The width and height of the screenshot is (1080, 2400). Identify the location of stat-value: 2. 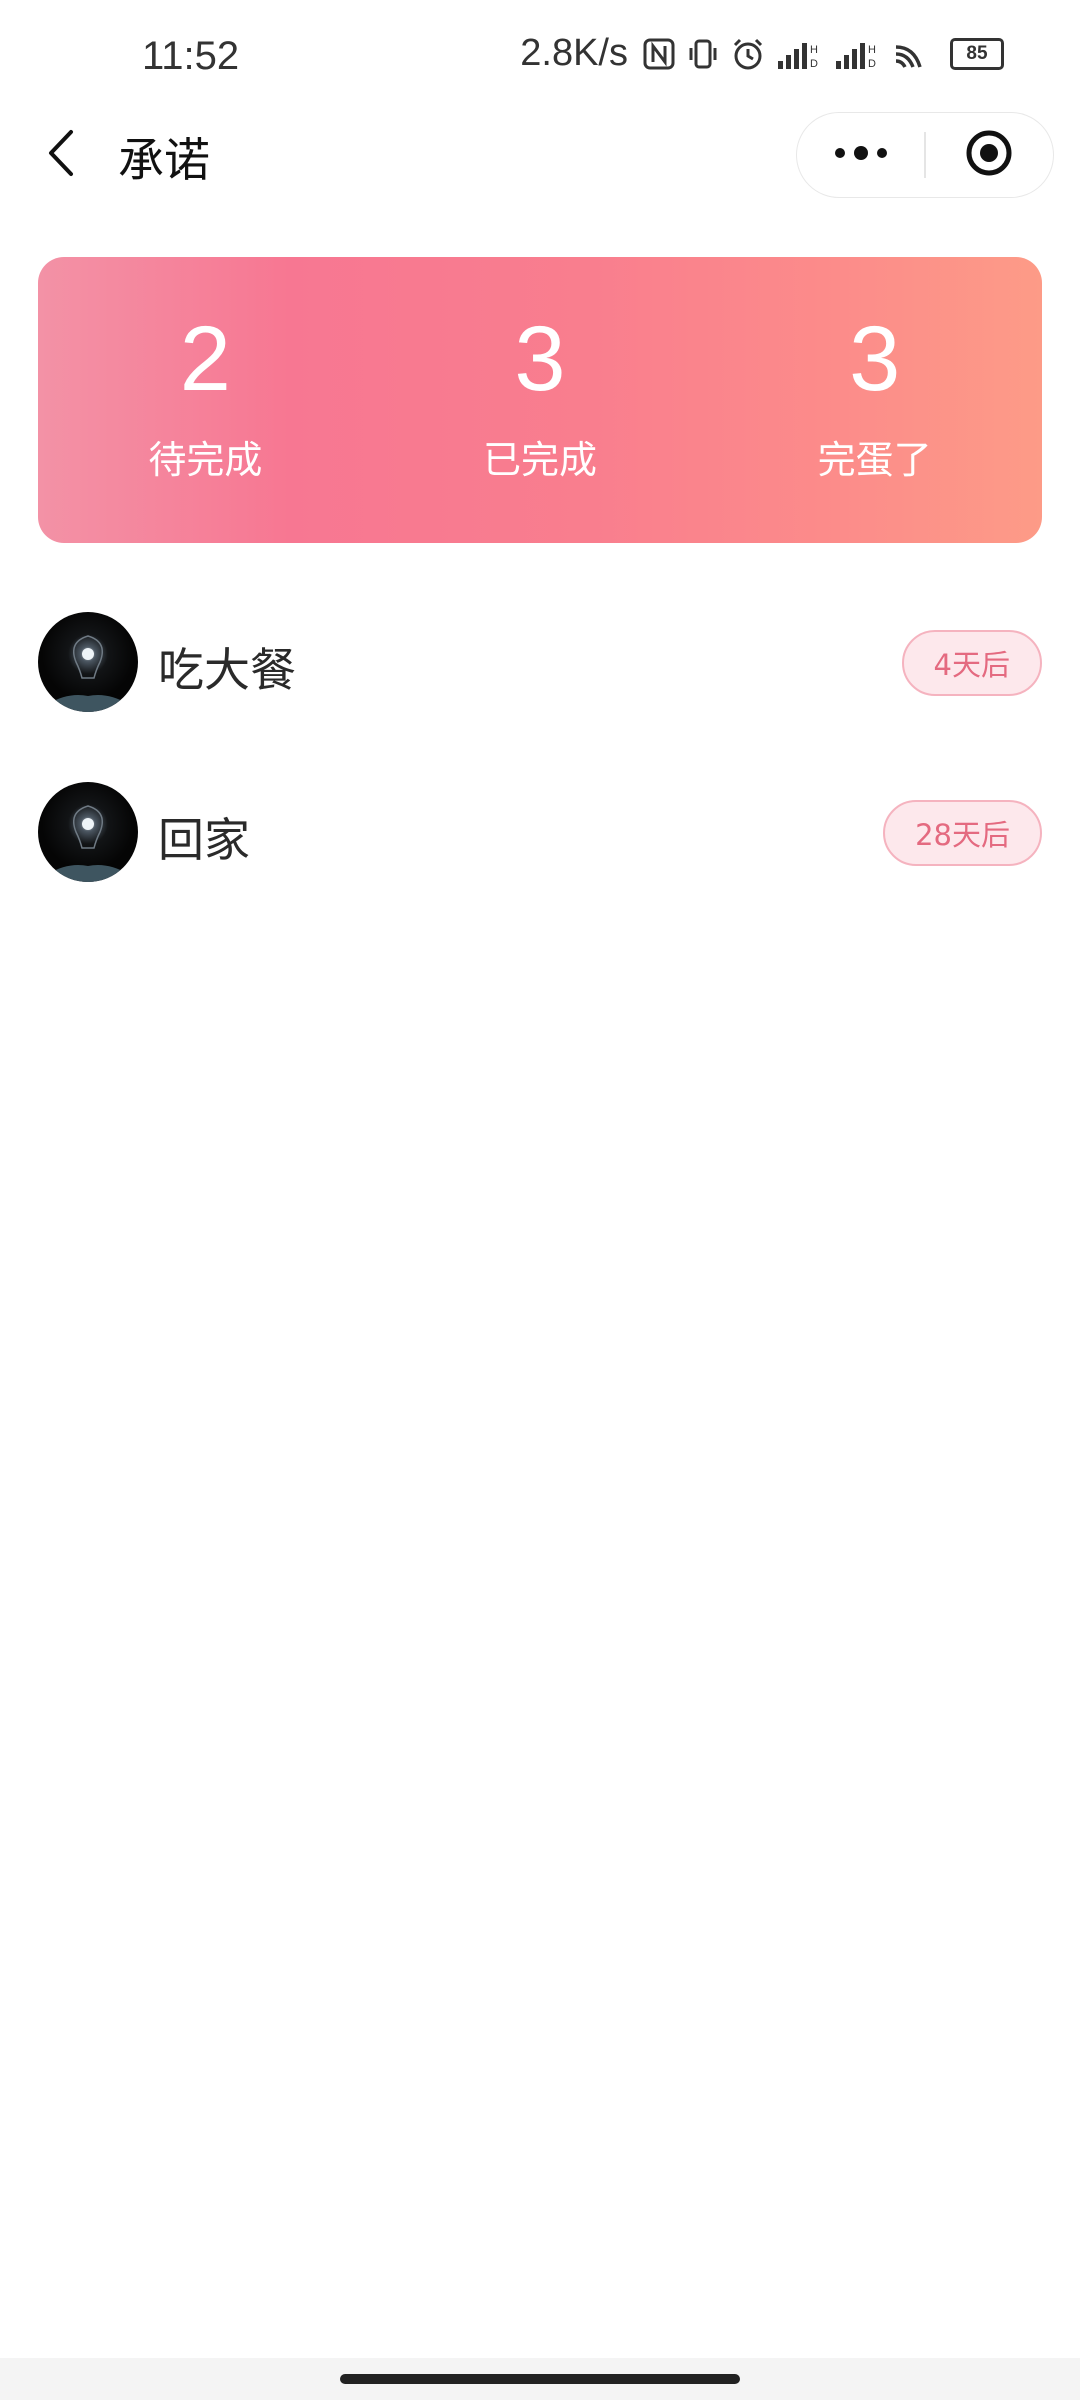
(205, 359).